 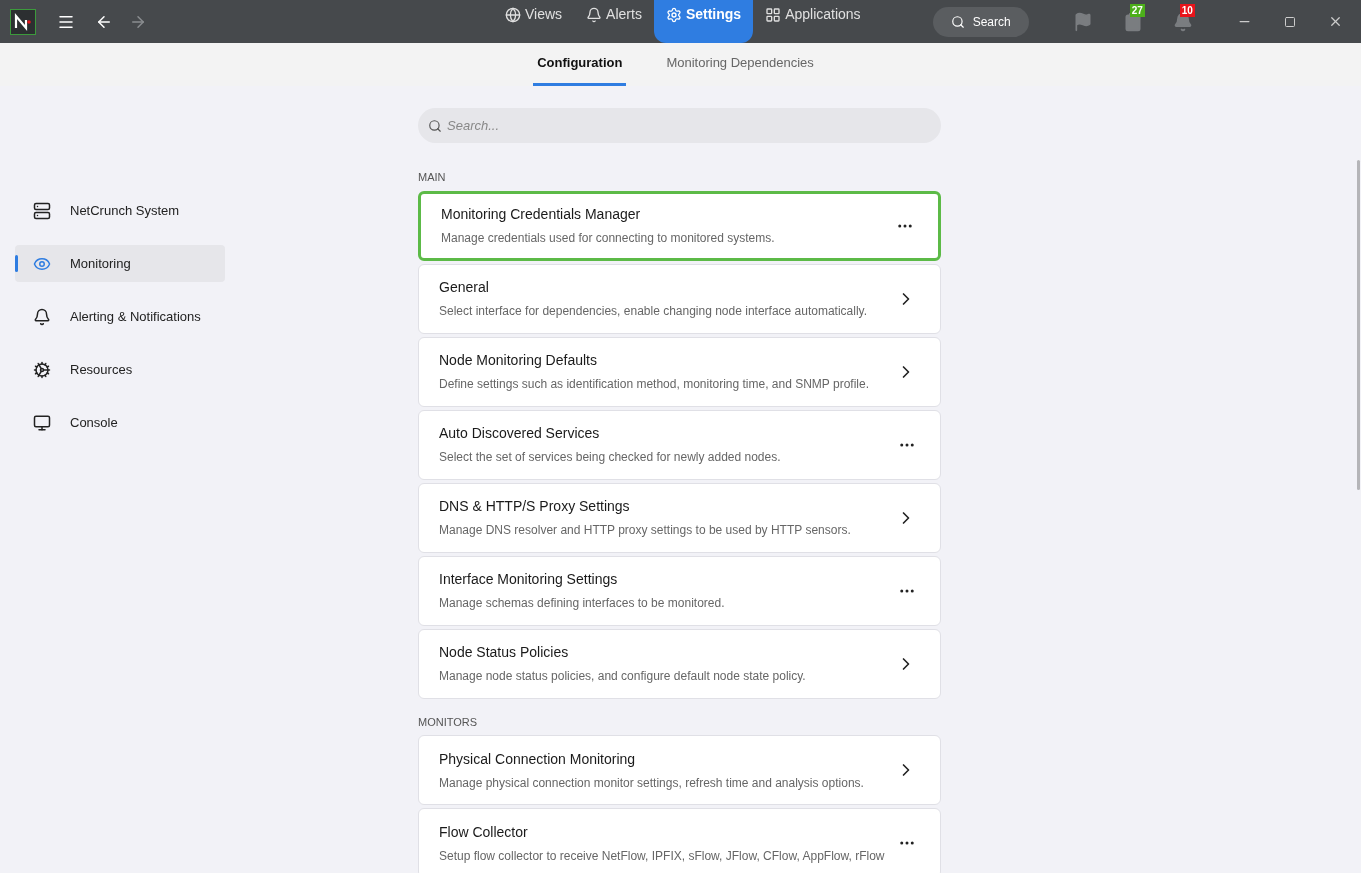 I want to click on card-title: Auto Discovered Services, so click(x=520, y=433).